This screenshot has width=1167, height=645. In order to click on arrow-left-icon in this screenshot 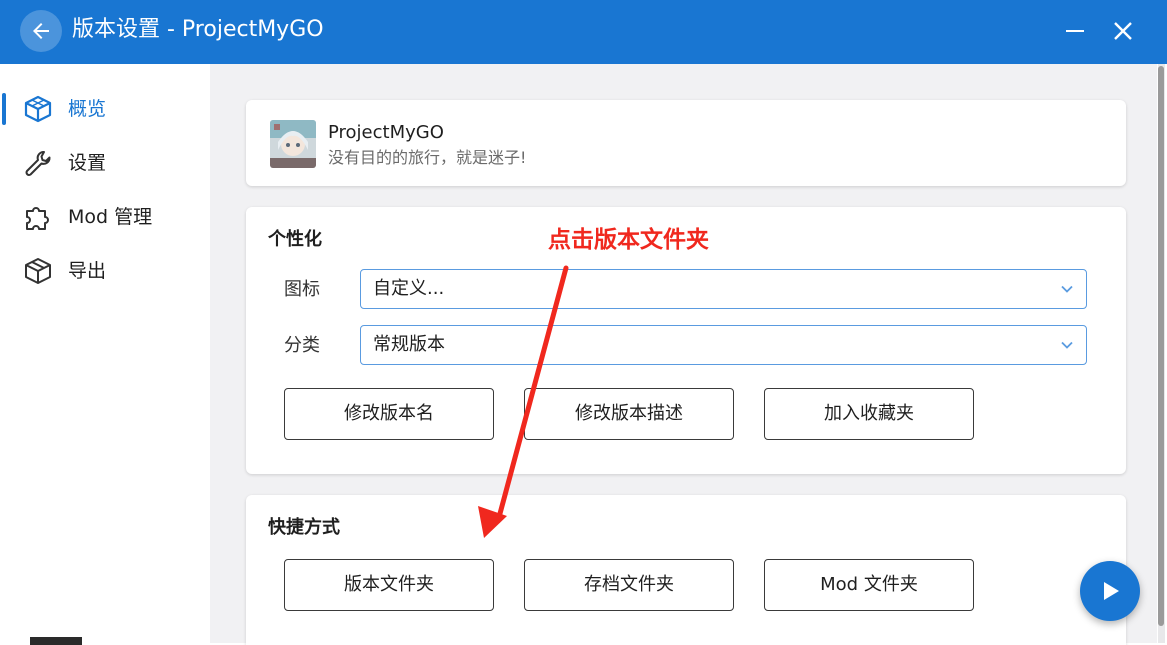, I will do `click(41, 31)`.